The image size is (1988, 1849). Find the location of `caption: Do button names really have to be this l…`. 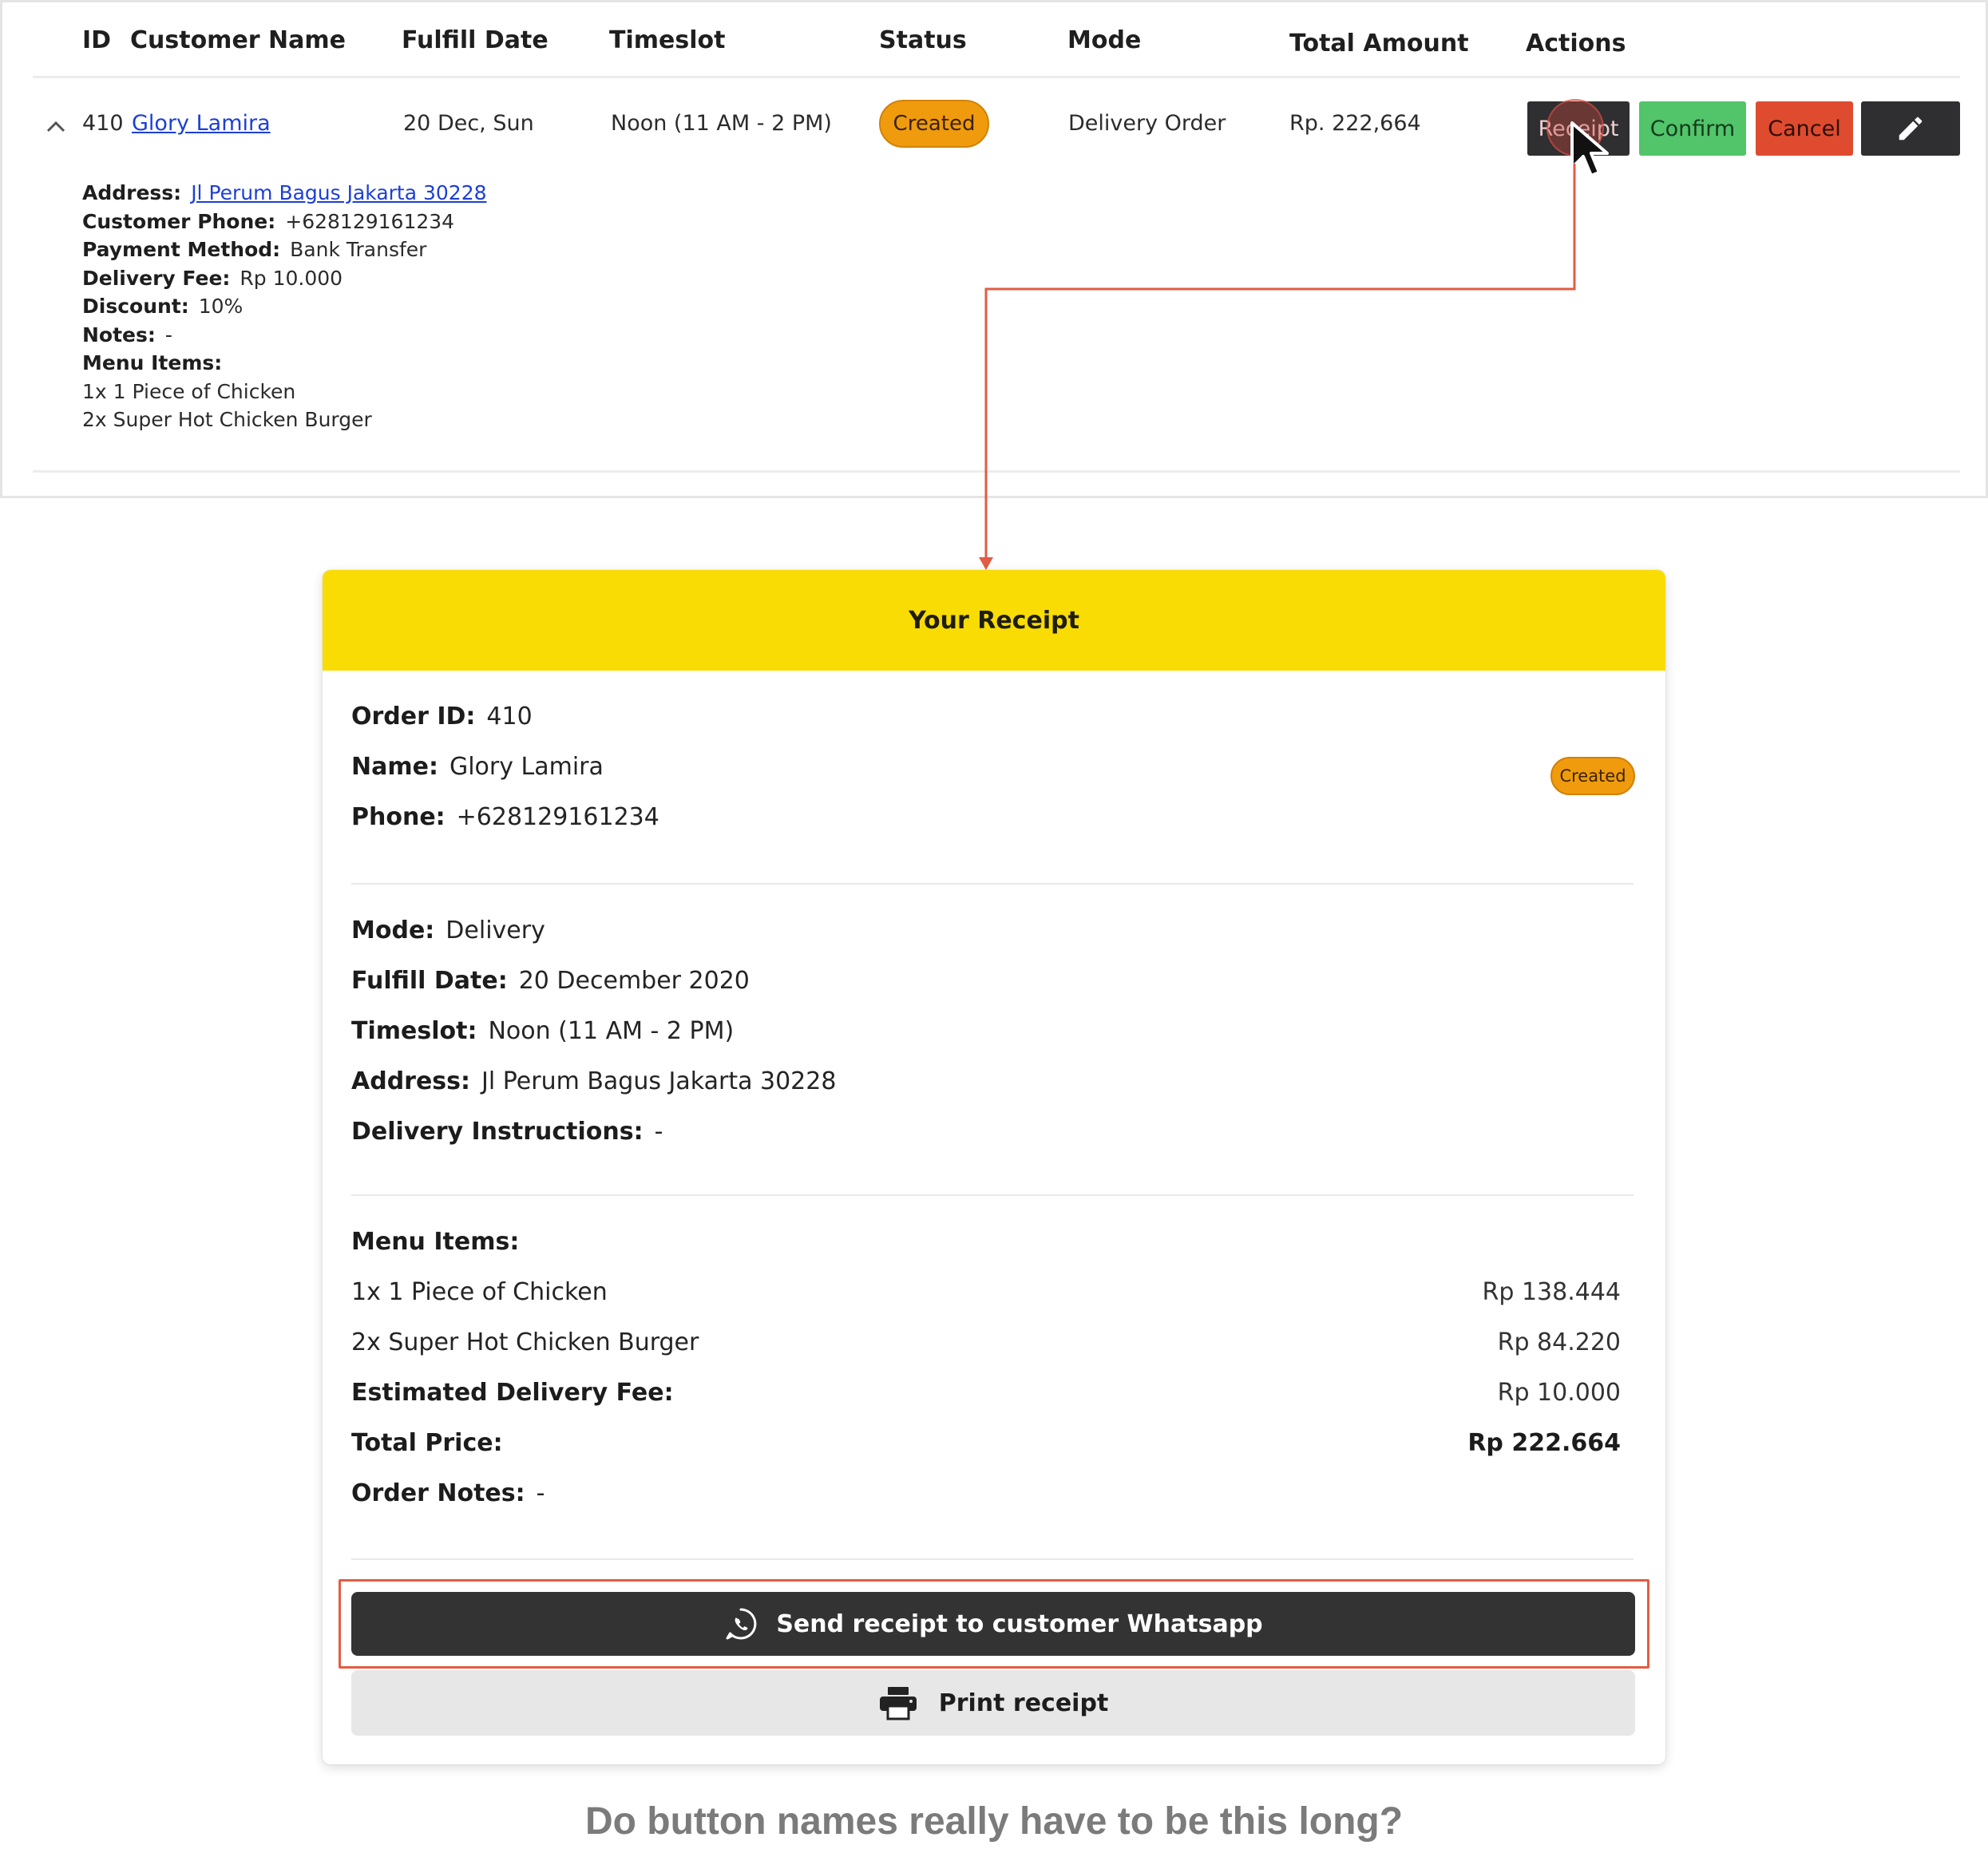

caption: Do button names really have to be this l… is located at coordinates (994, 1822).